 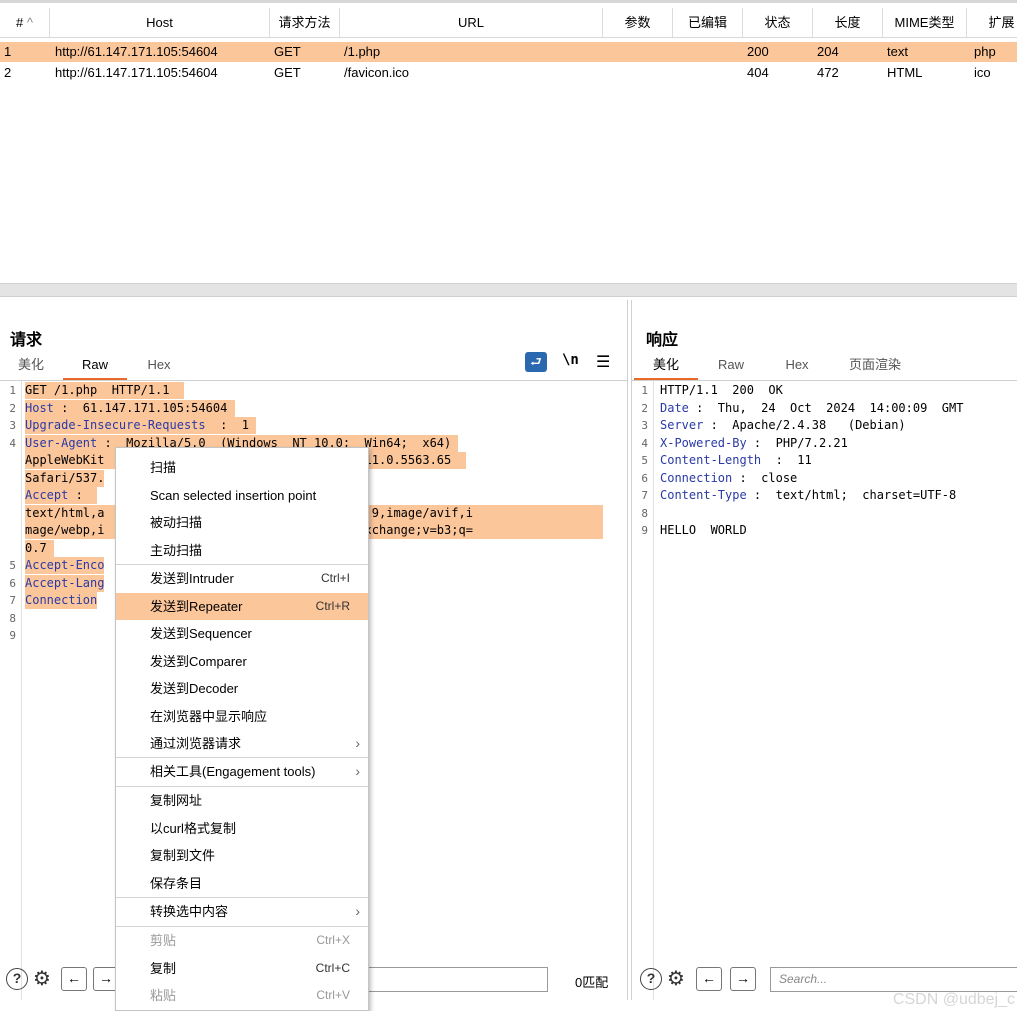 What do you see at coordinates (242, 661) in the screenshot?
I see `menu-item-send-to-comparer: 发送到Comparer` at bounding box center [242, 661].